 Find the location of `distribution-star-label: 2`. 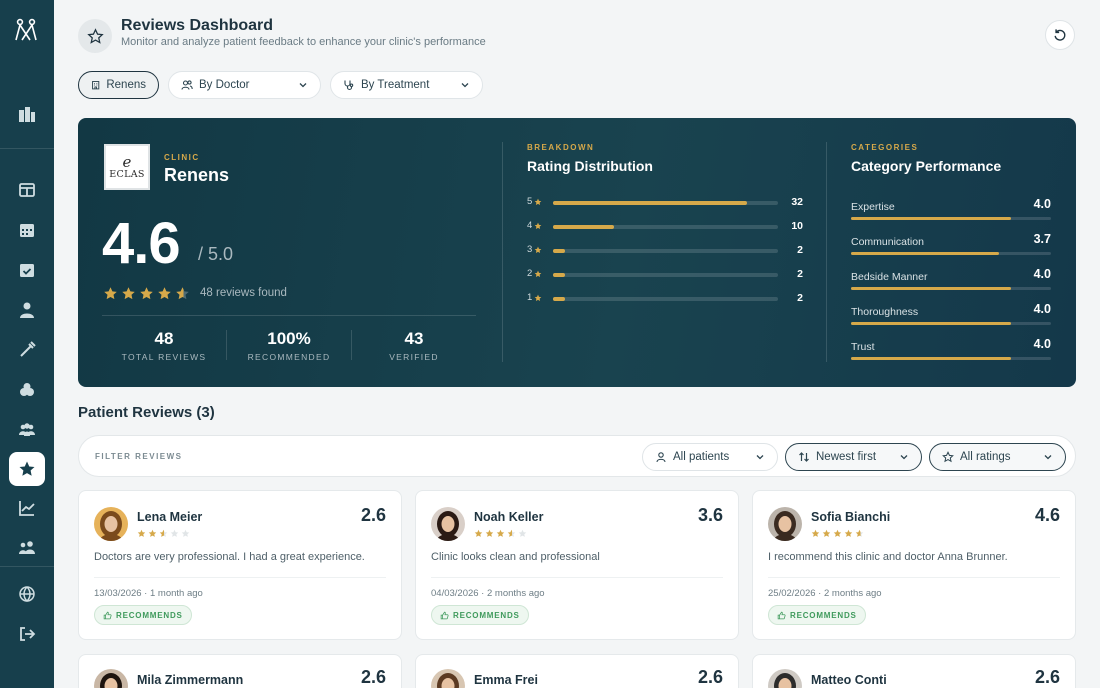

distribution-star-label: 2 is located at coordinates (534, 273).